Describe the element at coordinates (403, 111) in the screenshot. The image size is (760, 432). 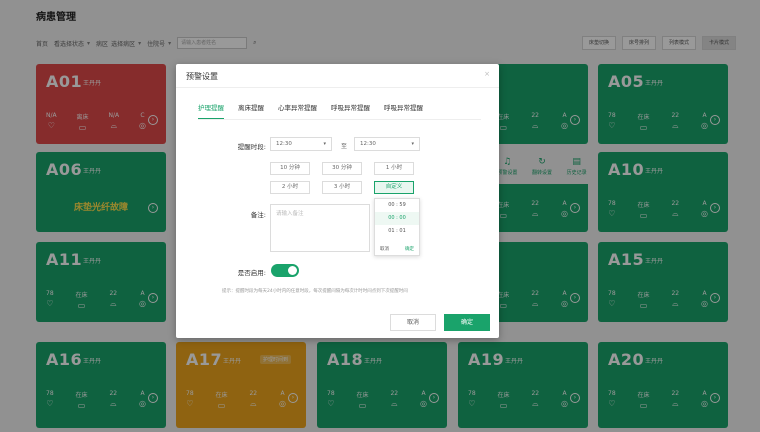
I see `tab-breath-reminder-2: 呼吸异常提醒` at that location.